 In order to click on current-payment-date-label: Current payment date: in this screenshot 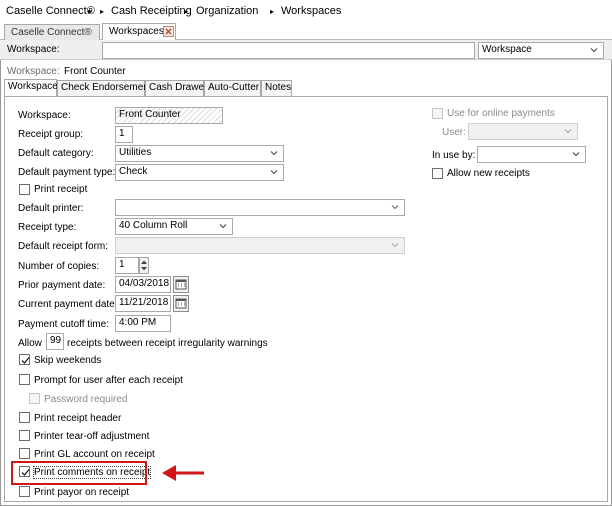, I will do `click(68, 304)`.